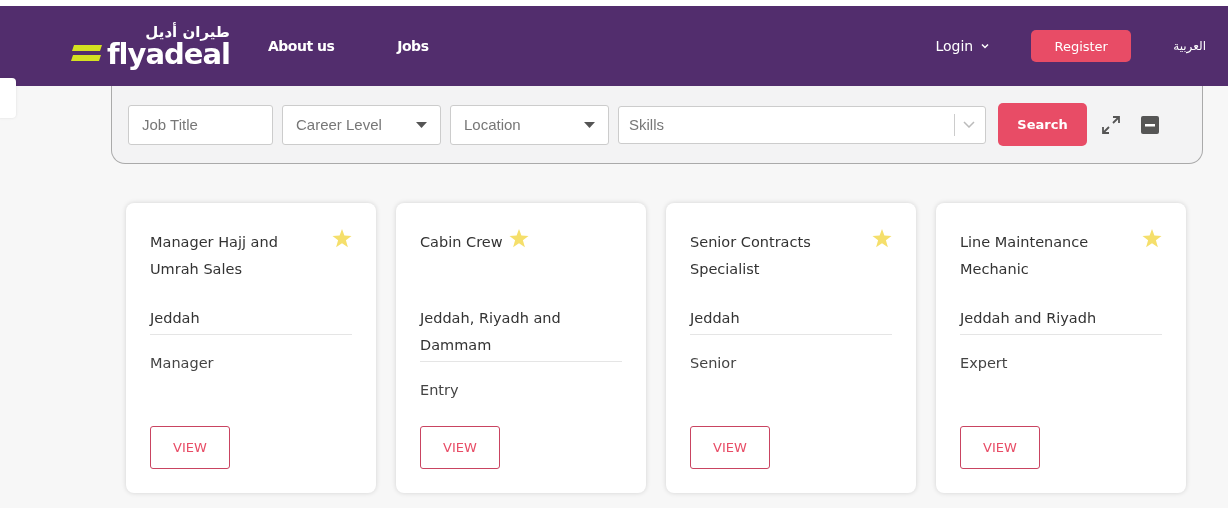 Image resolution: width=1228 pixels, height=508 pixels. I want to click on job-title: Cabin Crew, so click(461, 242).